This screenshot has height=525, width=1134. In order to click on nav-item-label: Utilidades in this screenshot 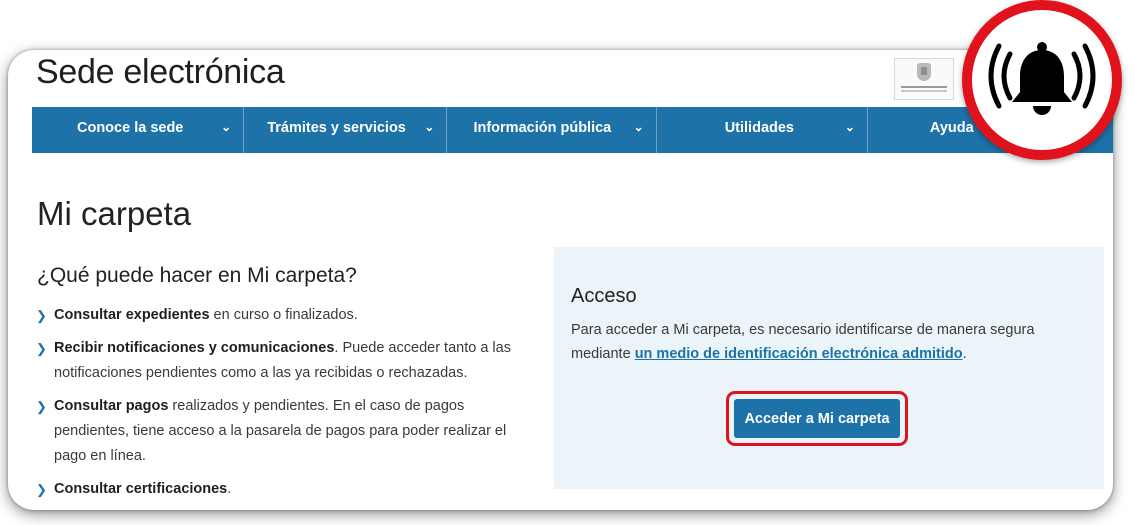, I will do `click(759, 128)`.